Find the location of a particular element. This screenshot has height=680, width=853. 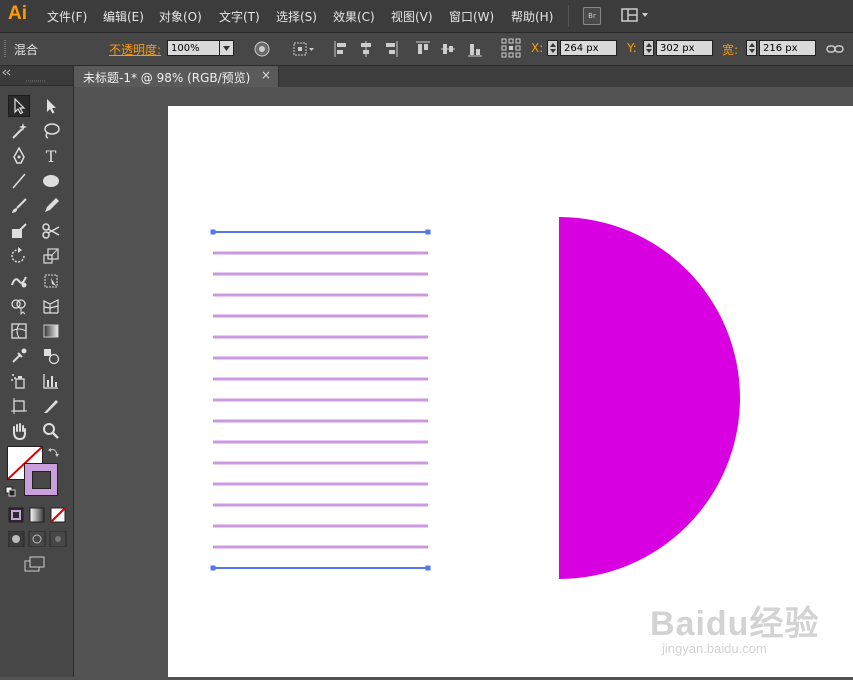

free-transform-icon is located at coordinates (51, 281).